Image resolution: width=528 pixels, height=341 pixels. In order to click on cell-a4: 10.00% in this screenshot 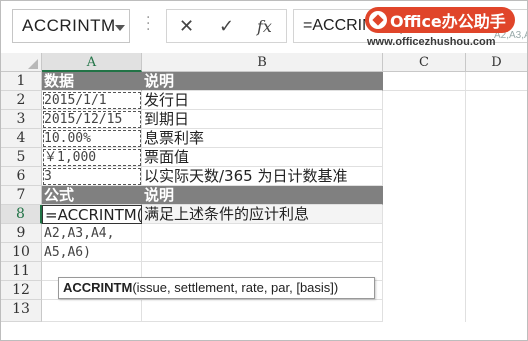, I will do `click(92, 138)`.